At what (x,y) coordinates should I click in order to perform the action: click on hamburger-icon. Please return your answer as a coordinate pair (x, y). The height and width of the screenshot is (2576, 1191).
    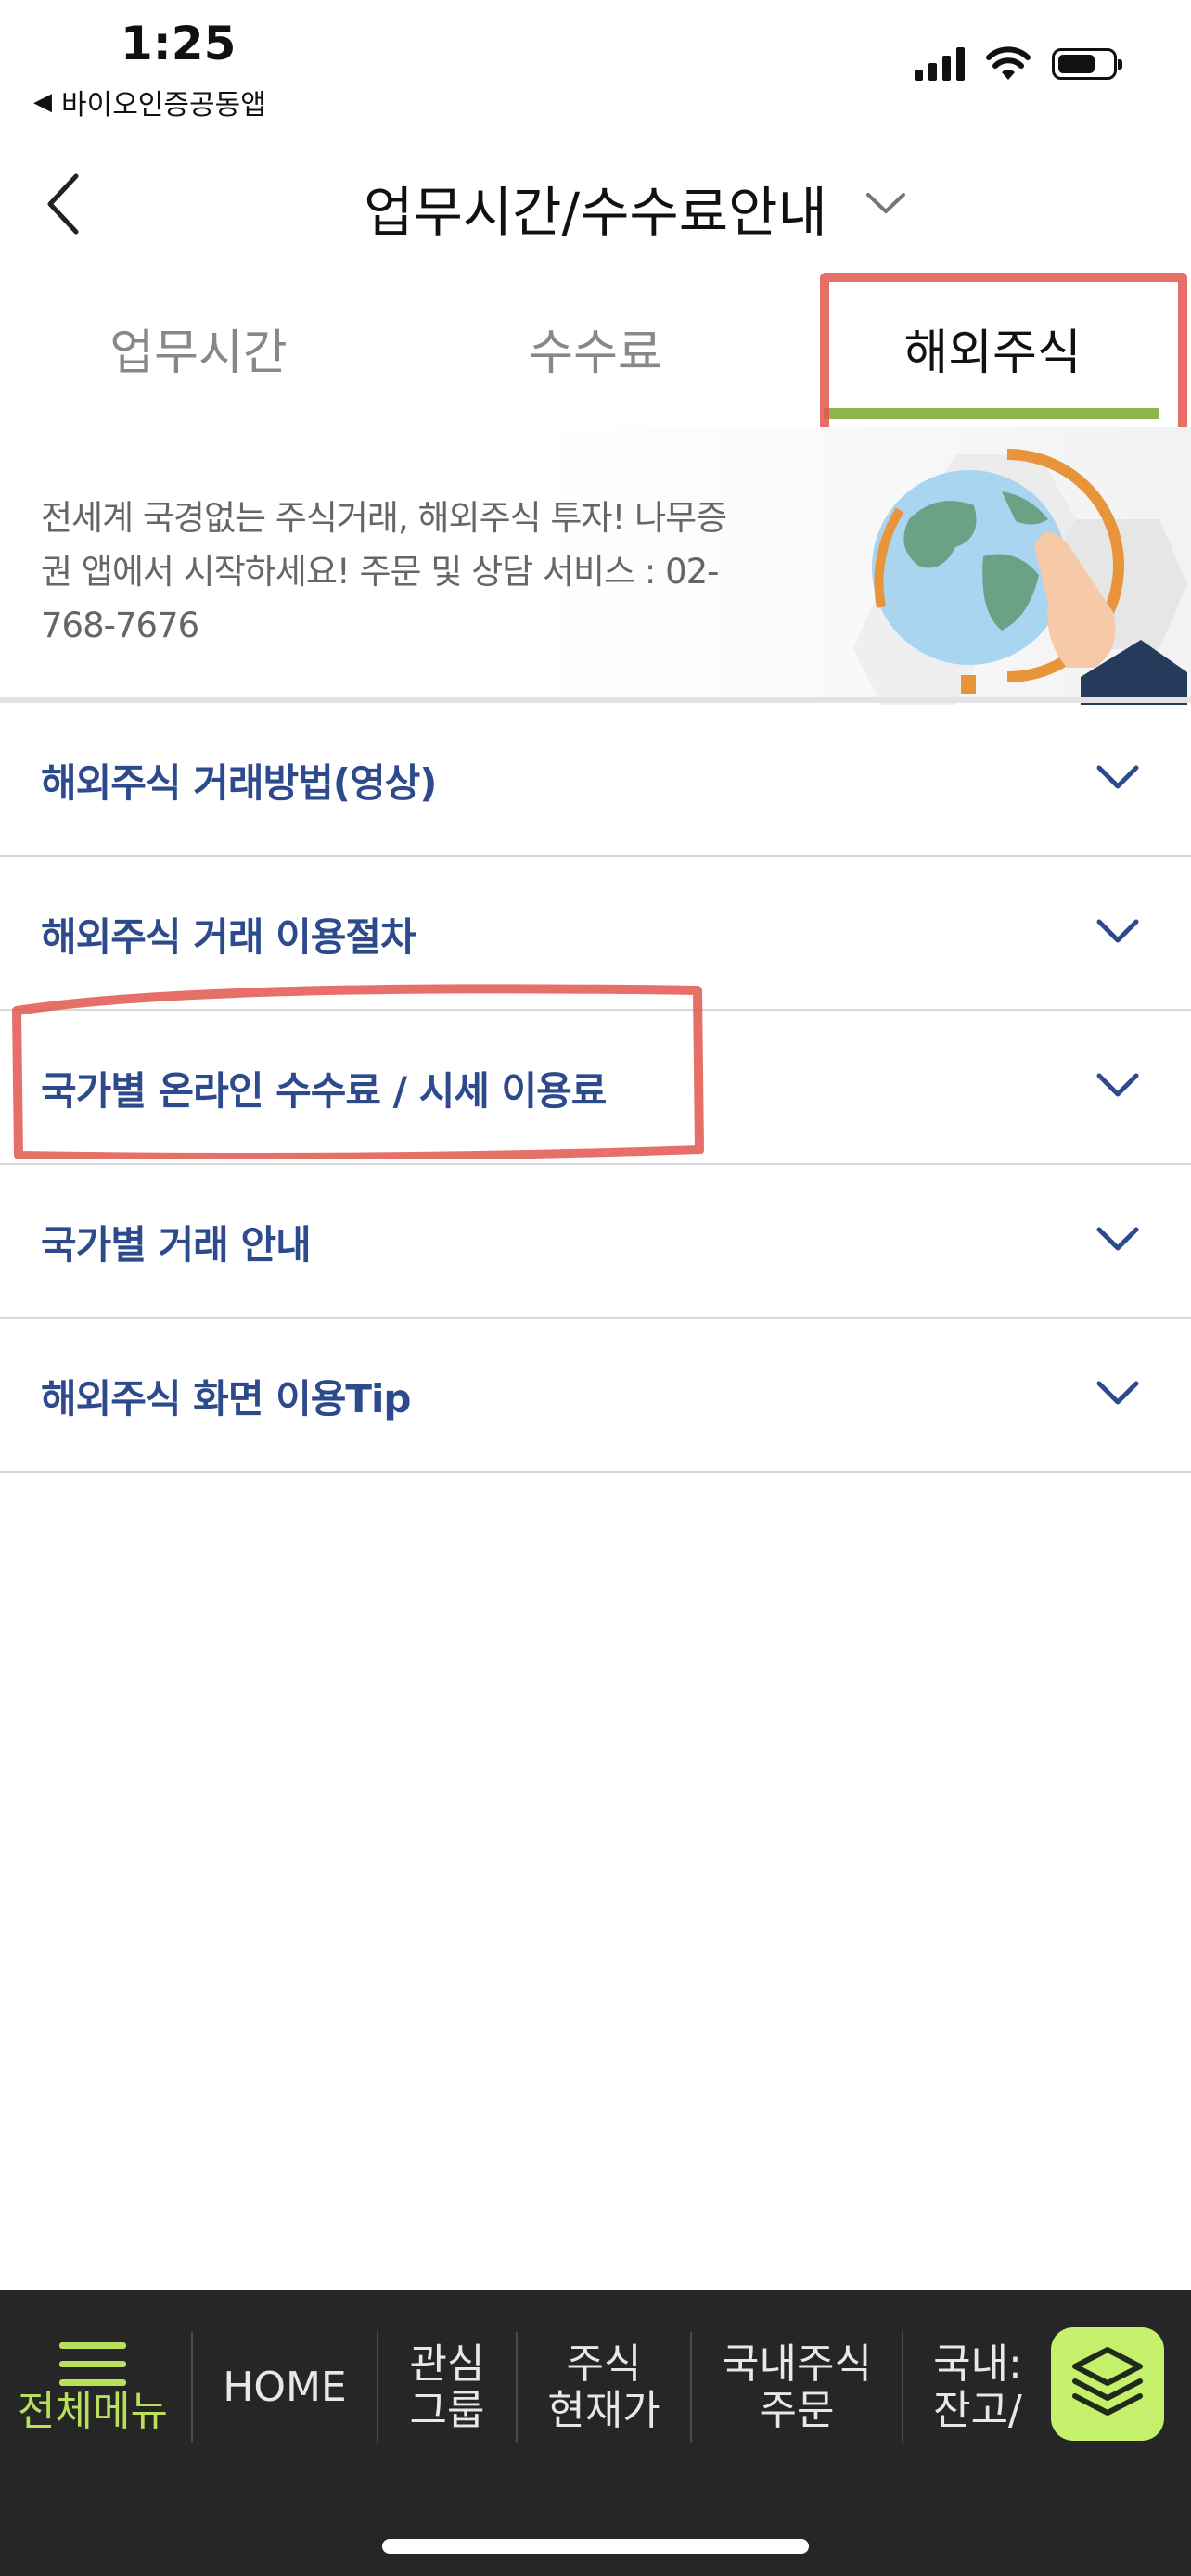
    Looking at the image, I should click on (92, 2364).